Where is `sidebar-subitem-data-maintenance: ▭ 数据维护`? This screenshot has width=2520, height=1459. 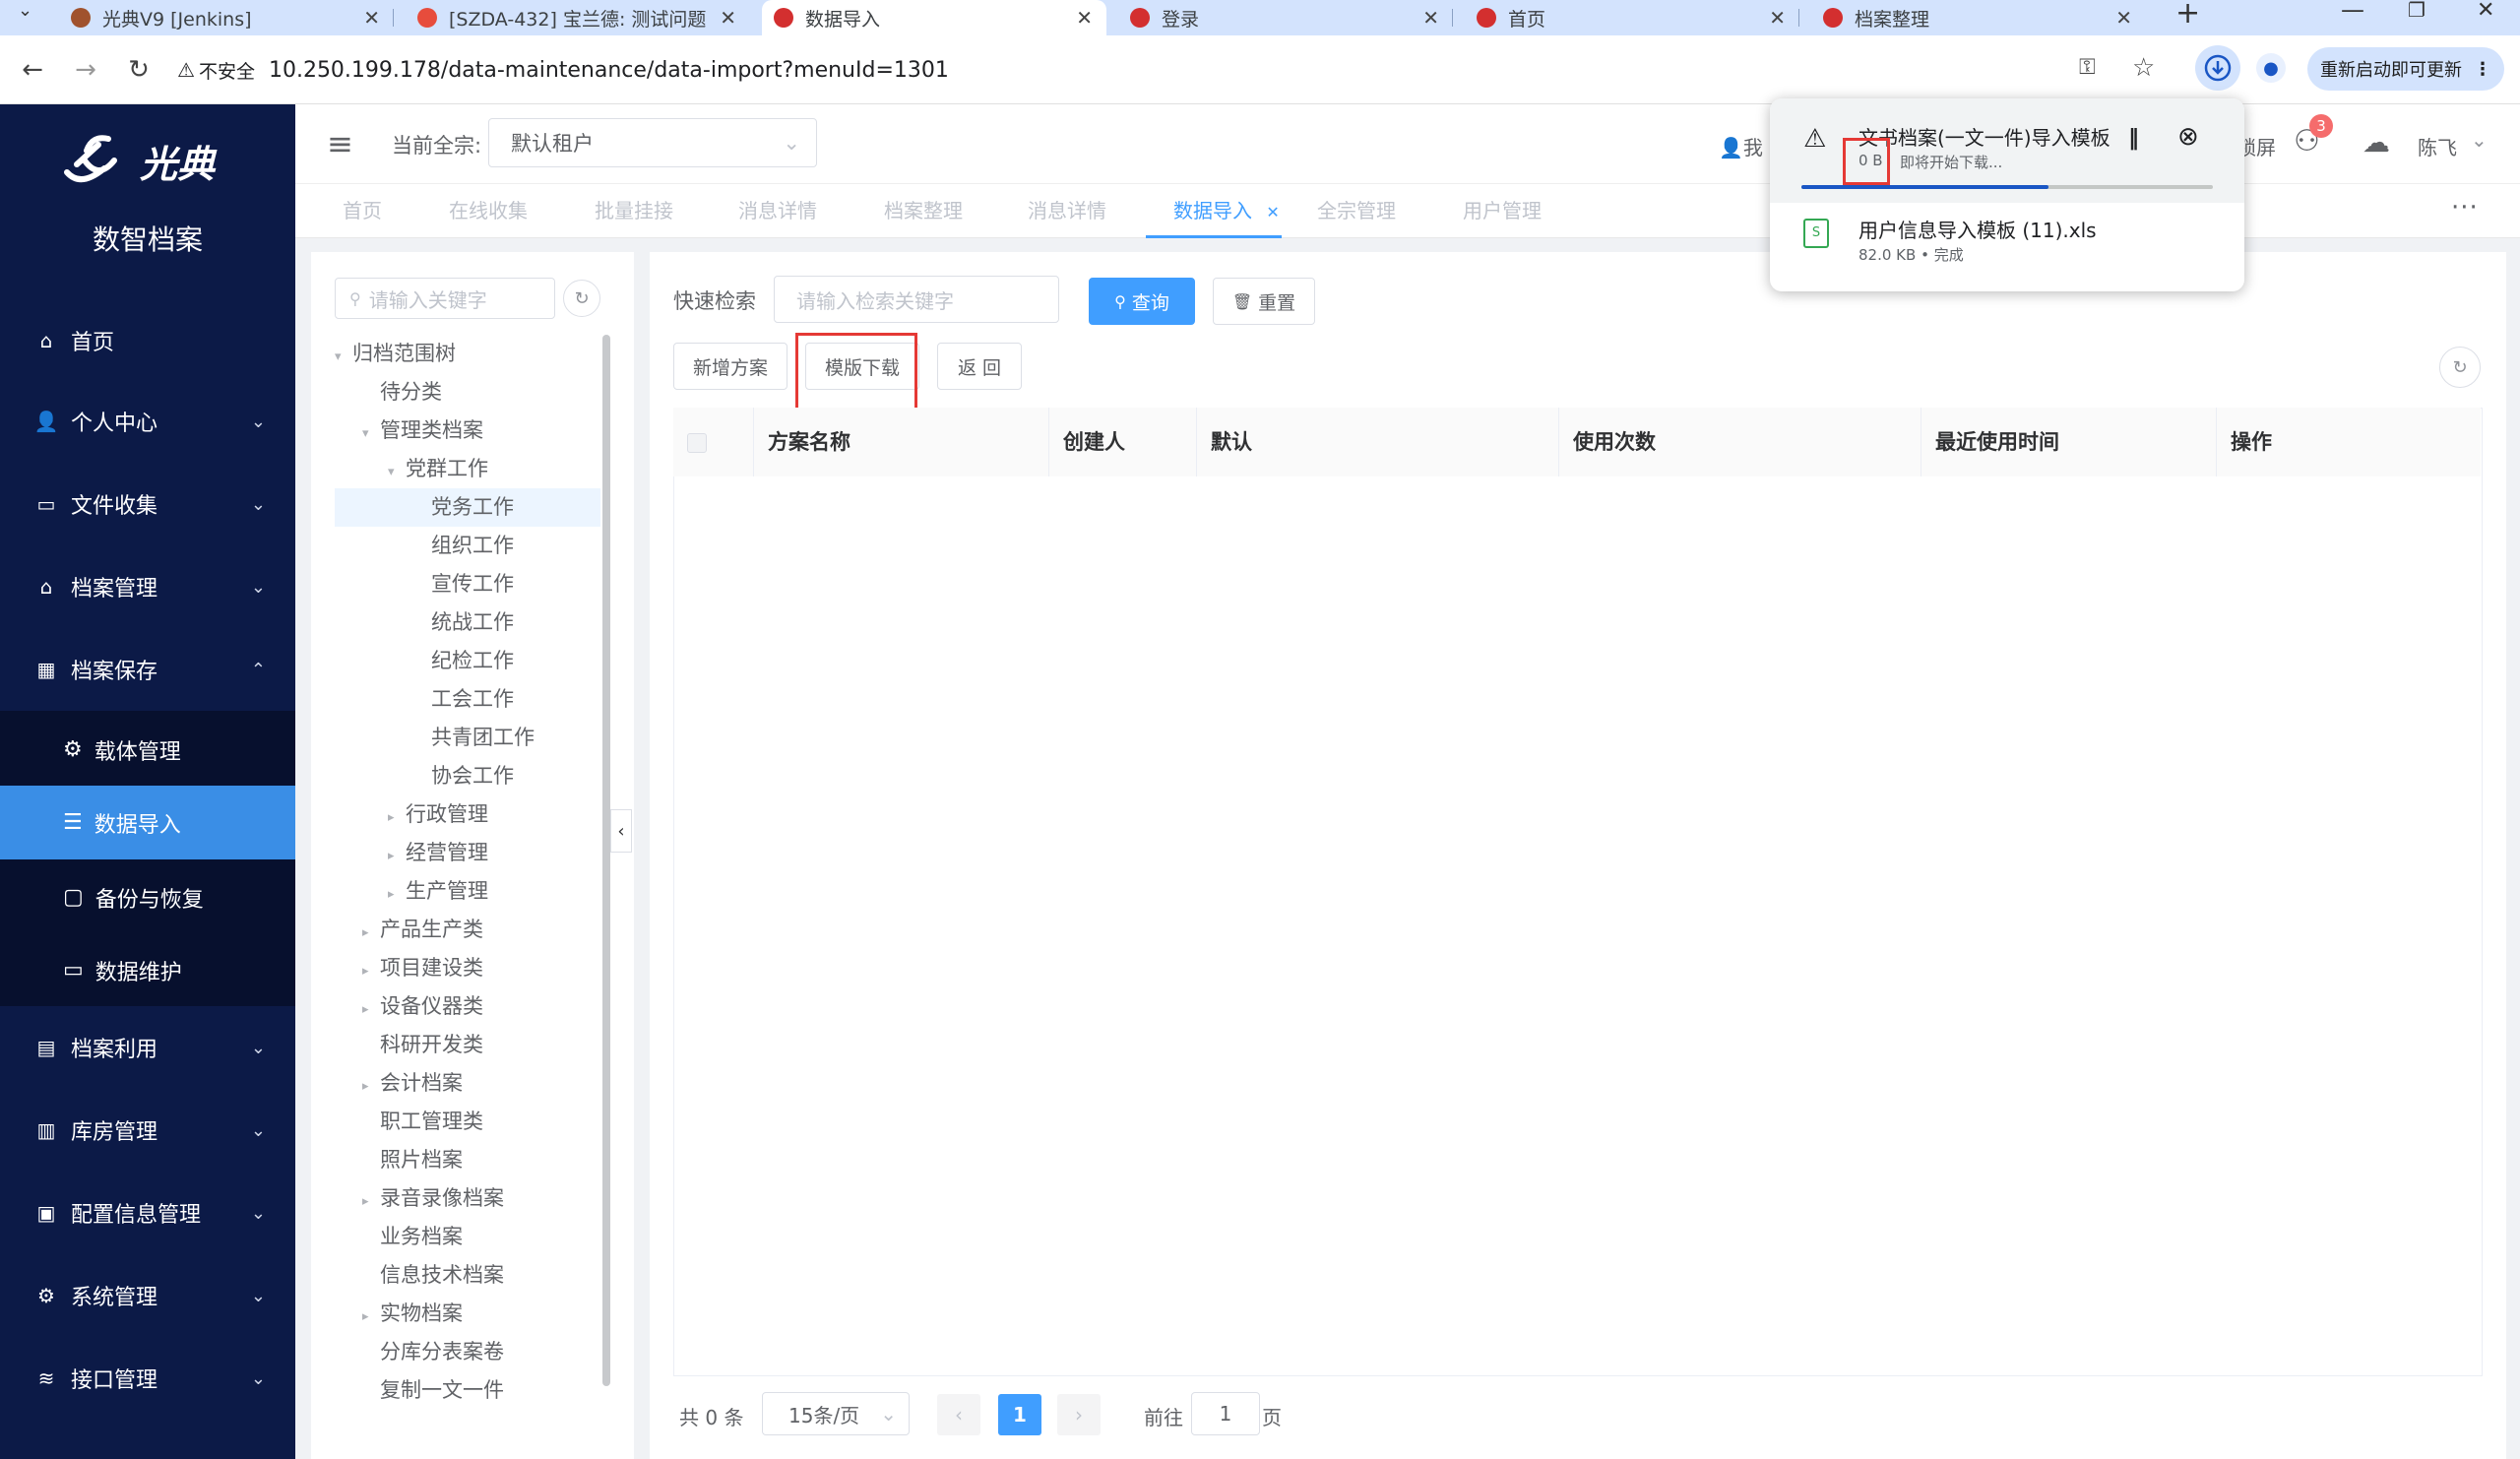
sidebar-subitem-data-maintenance: ▭ 数据维护 is located at coordinates (147, 970).